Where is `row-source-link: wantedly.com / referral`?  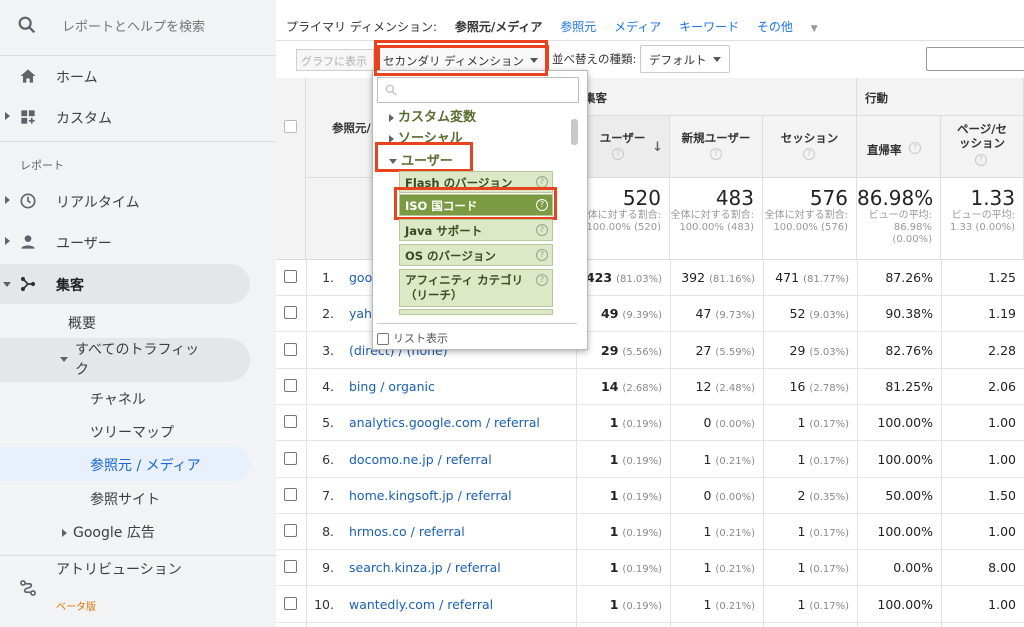 row-source-link: wantedly.com / referral is located at coordinates (421, 604).